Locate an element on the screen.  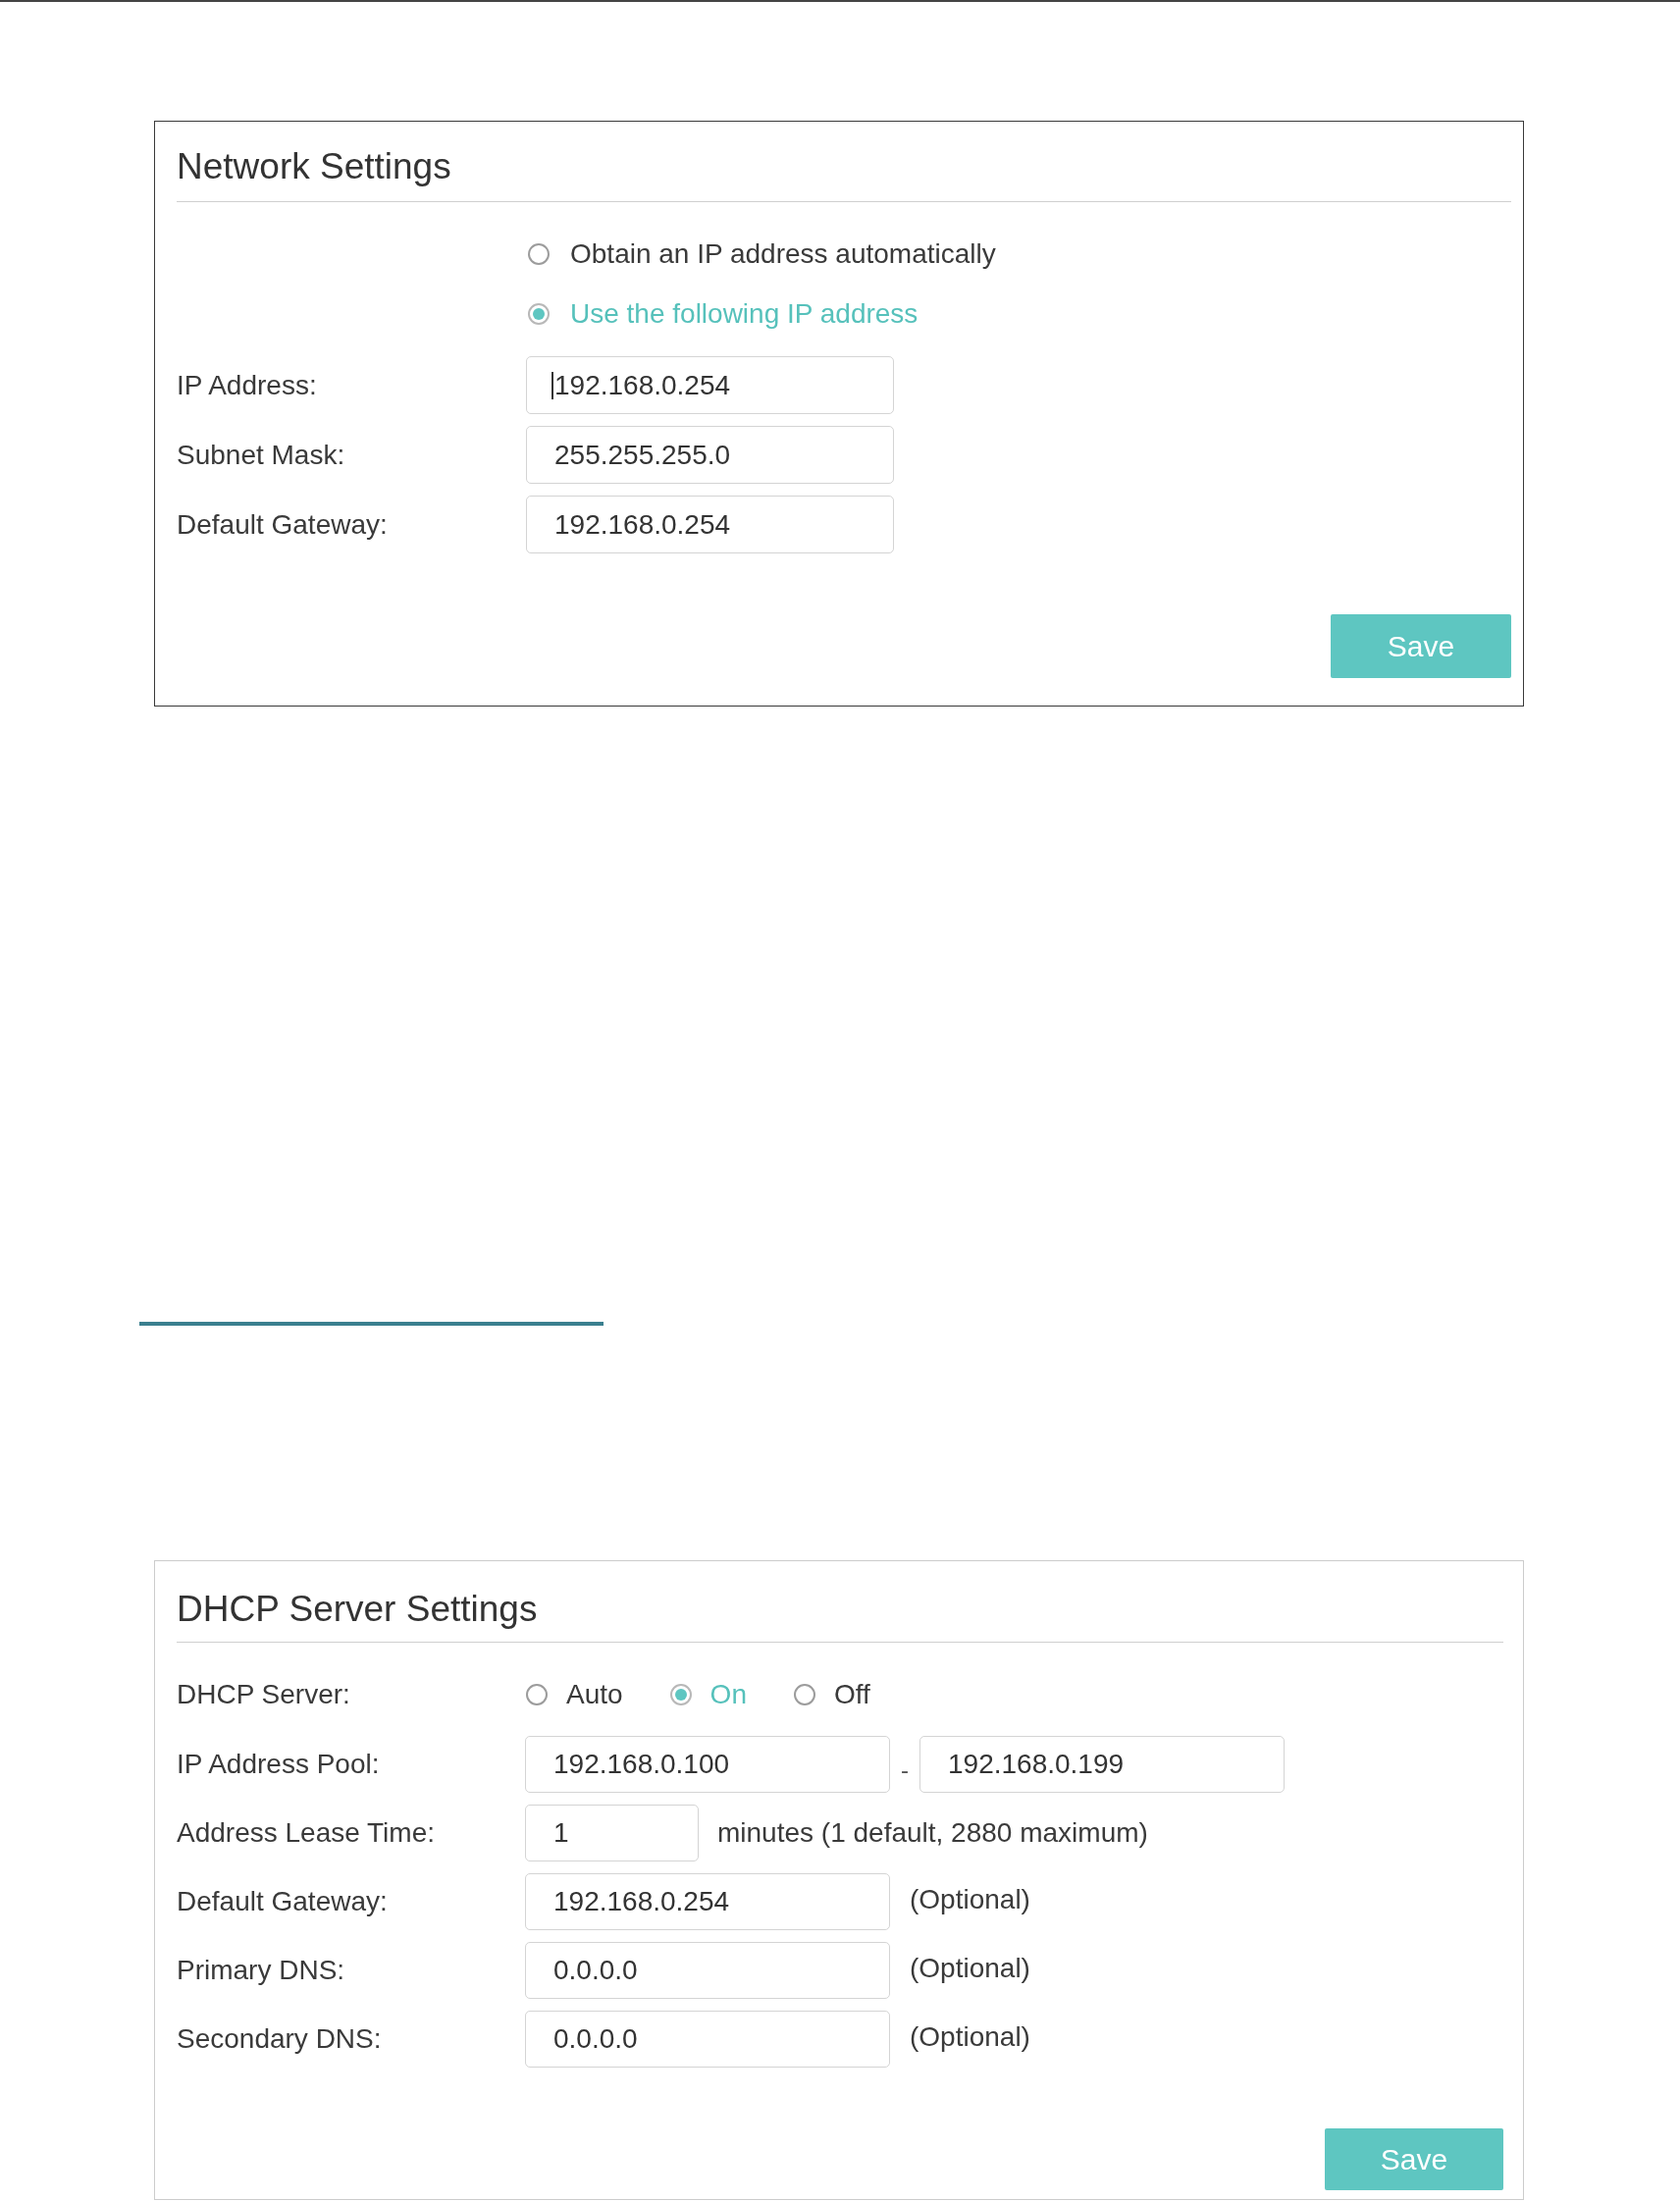
section-title: DHCP Server Settings is located at coordinates (357, 1608).